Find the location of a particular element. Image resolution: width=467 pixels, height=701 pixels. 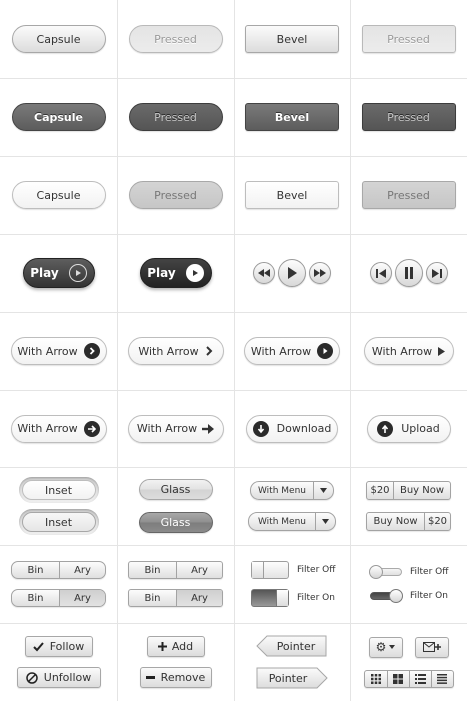

view-segmented-control is located at coordinates (408, 678).